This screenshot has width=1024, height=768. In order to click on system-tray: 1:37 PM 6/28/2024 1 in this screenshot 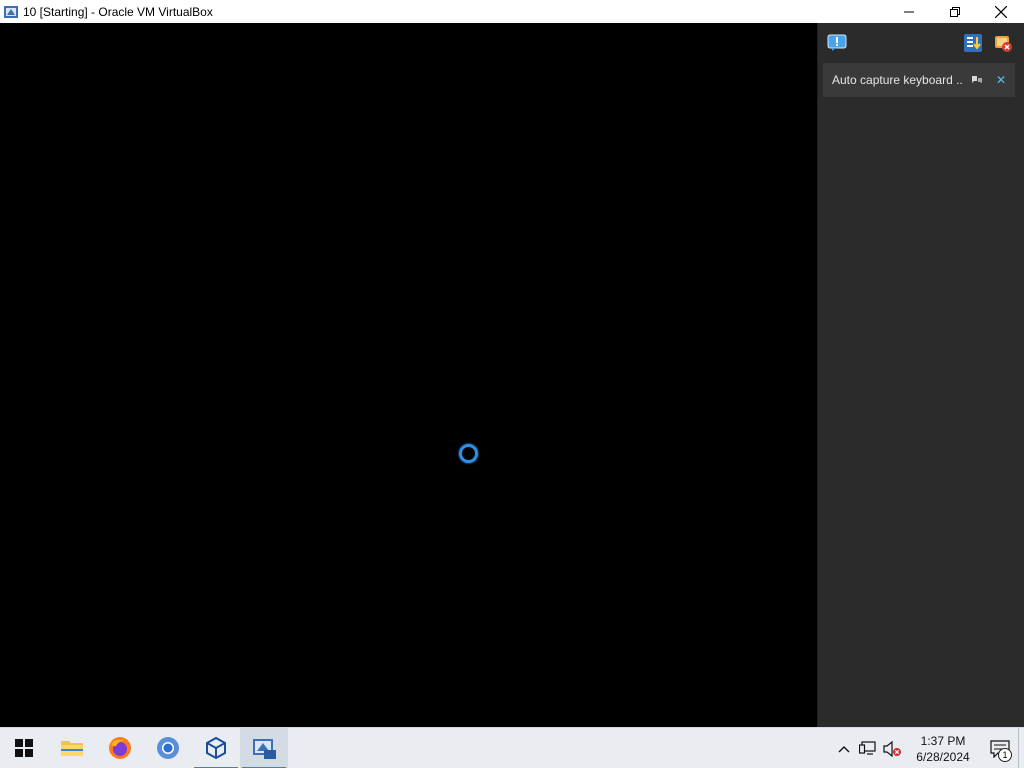, I will do `click(928, 748)`.